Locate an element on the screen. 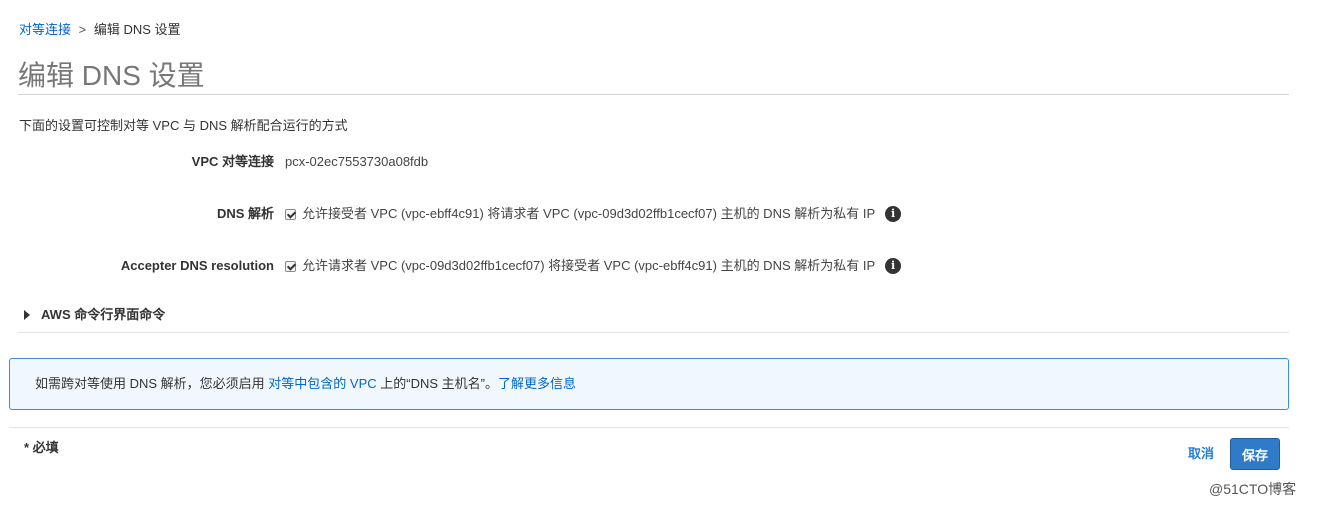  peering-connection-value: pcx-02ec7553730a08fdb is located at coordinates (357, 161).